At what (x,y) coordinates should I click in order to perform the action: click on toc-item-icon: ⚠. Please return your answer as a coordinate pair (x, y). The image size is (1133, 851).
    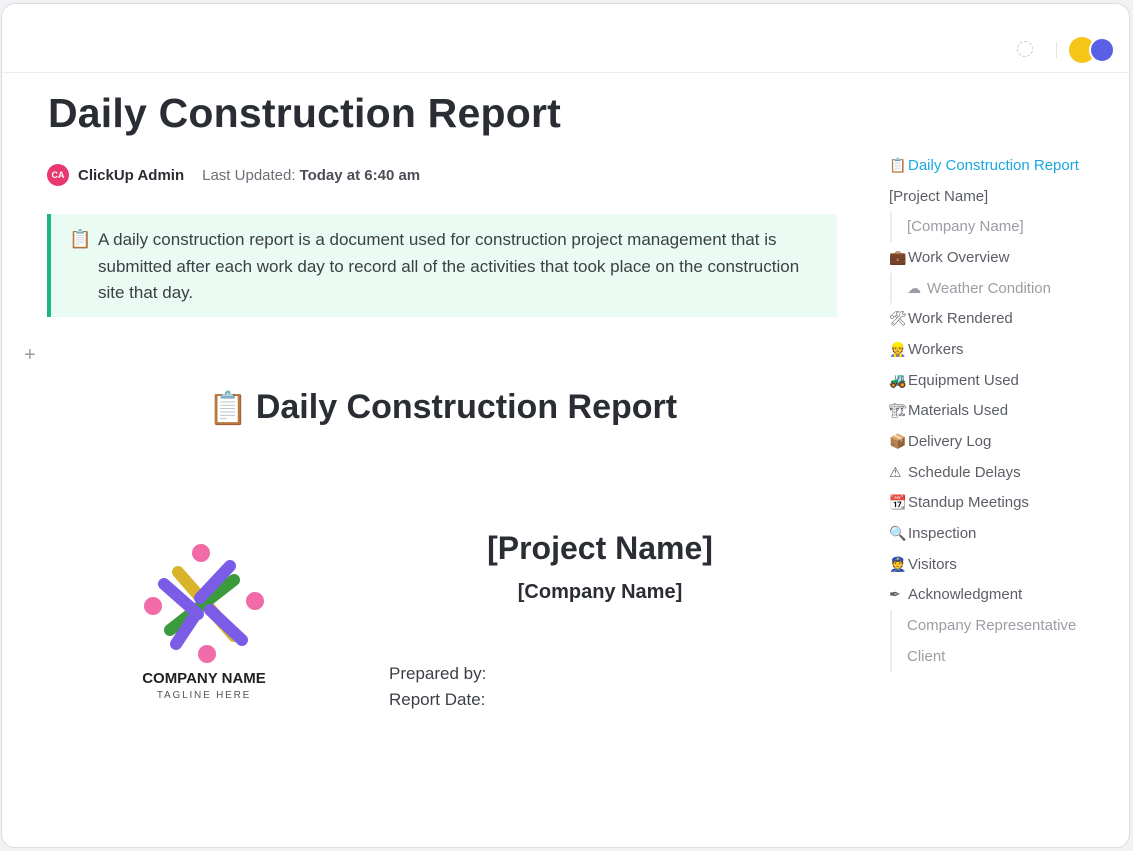
    Looking at the image, I should click on (895, 471).